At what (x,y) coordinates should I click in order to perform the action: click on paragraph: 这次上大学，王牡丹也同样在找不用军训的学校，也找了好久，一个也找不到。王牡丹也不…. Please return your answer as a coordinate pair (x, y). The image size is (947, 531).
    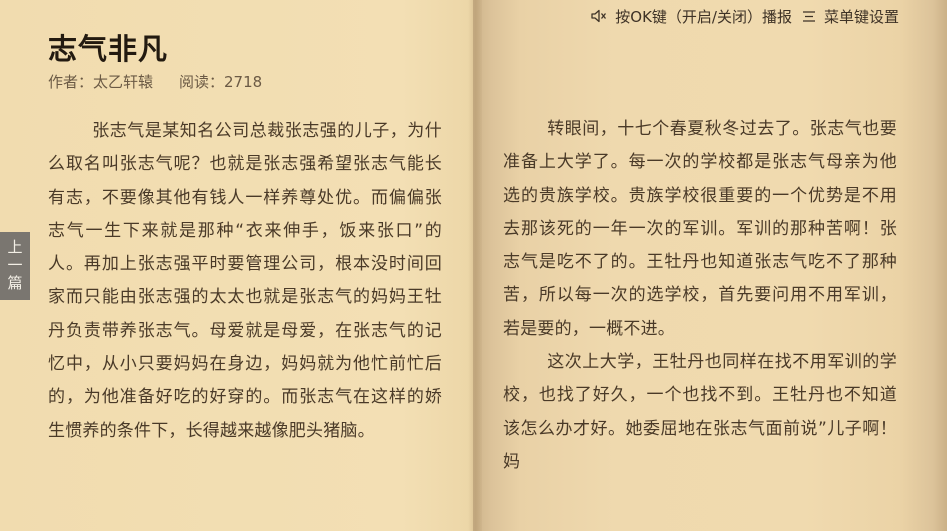
    Looking at the image, I should click on (700, 412).